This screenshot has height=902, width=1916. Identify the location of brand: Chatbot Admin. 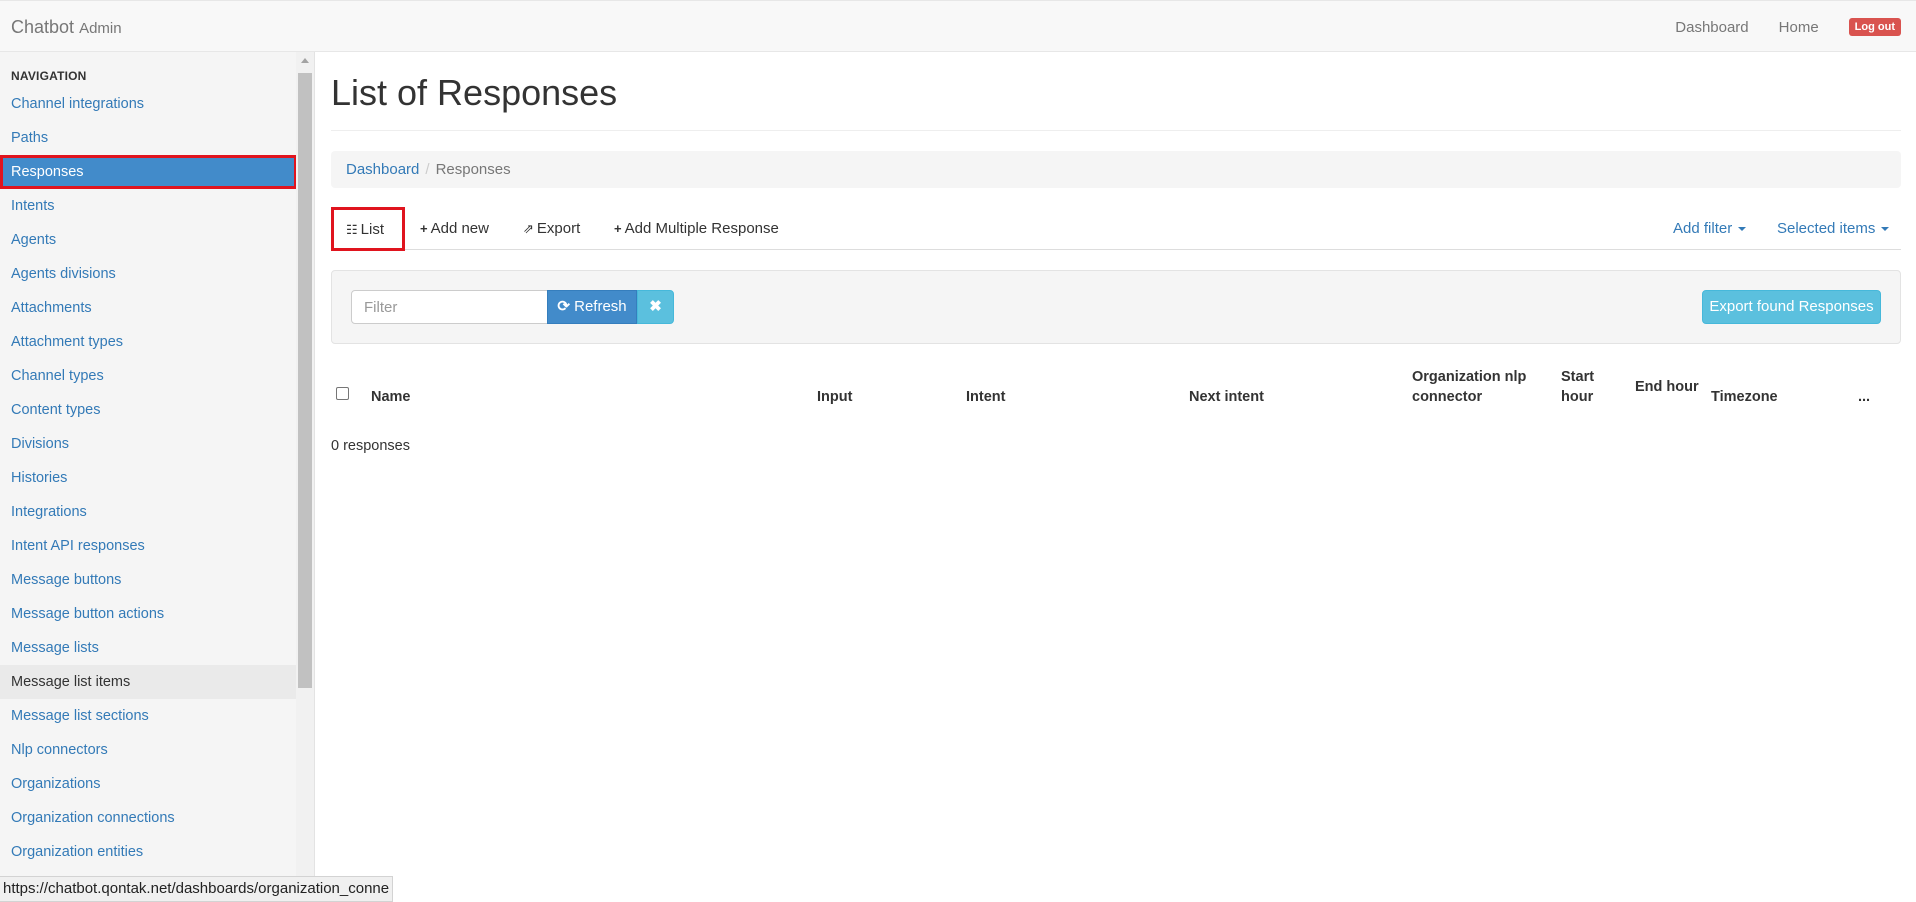
(66, 27).